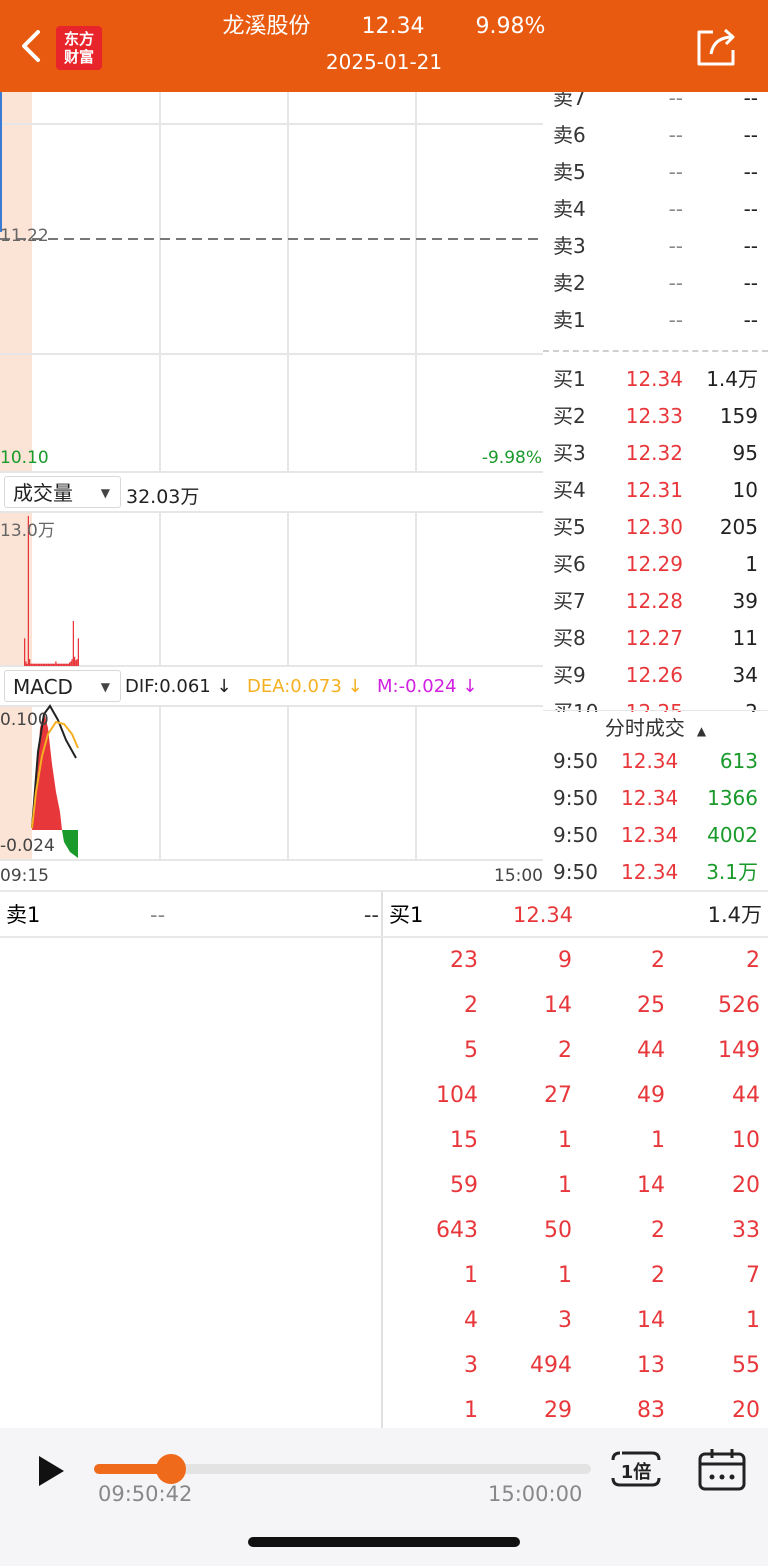 This screenshot has height=1566, width=768. I want to click on buy-queue-cell: 9, so click(565, 960).